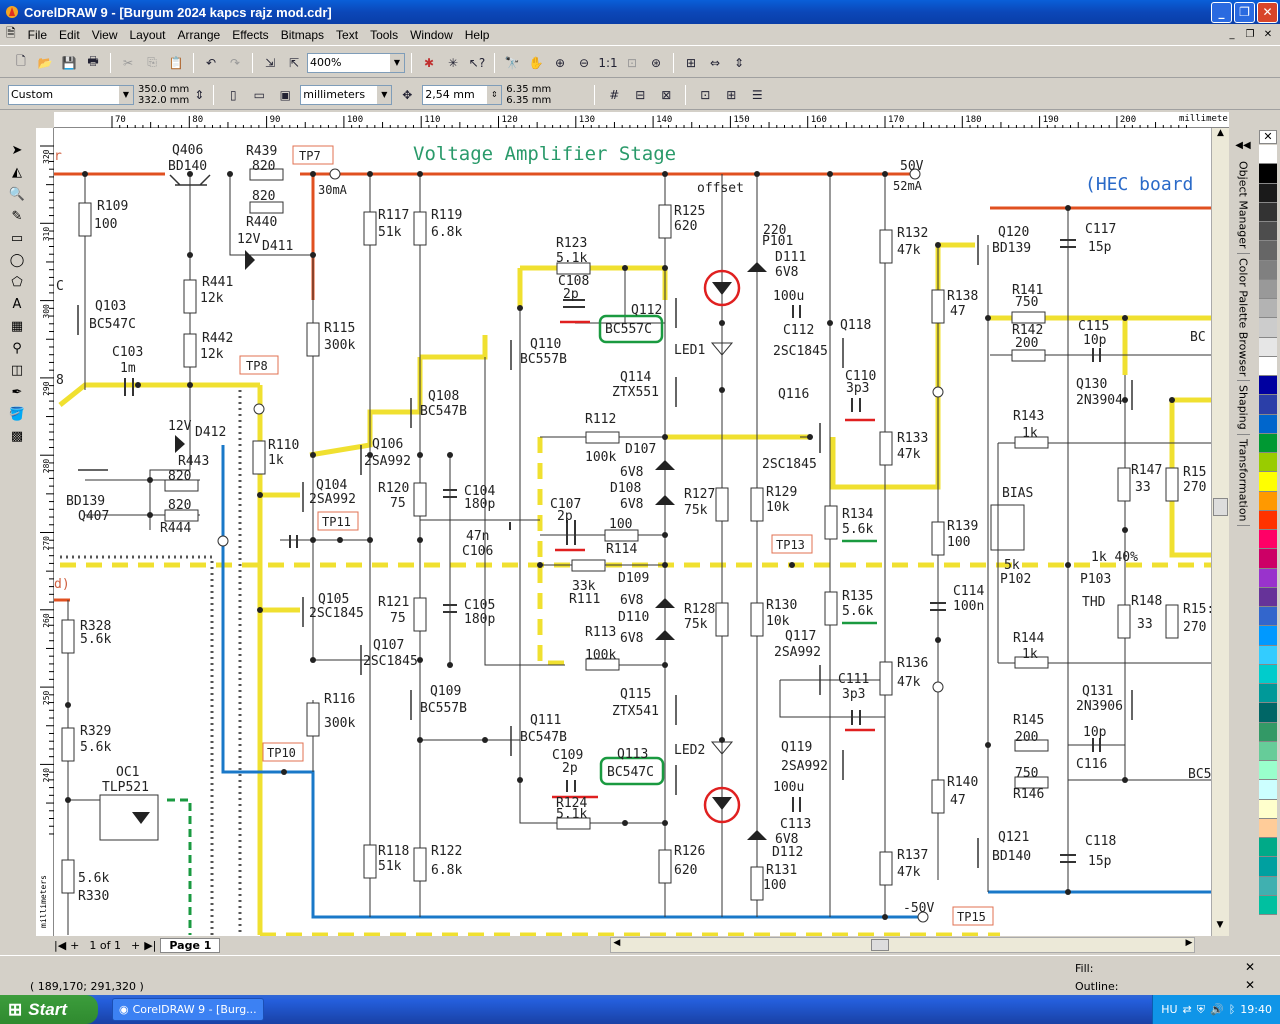 The height and width of the screenshot is (1024, 1280). Describe the element at coordinates (17, 370) in the screenshot. I see `interactive-tool-icon: ◫` at that location.